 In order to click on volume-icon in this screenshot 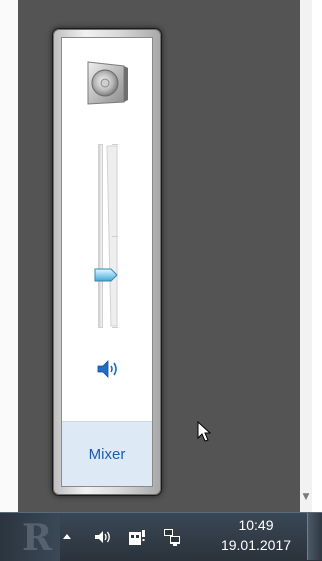, I will do `click(102, 537)`.